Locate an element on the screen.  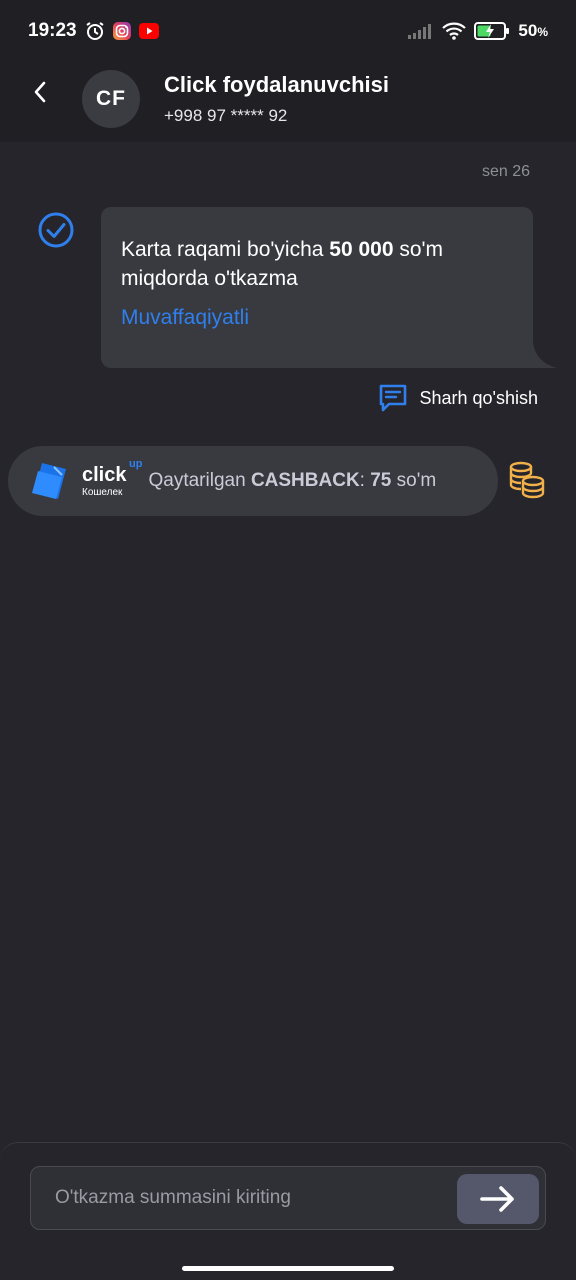
cashback-text: Qaytarilgan CASHBACK: 75 so'm is located at coordinates (292, 480).